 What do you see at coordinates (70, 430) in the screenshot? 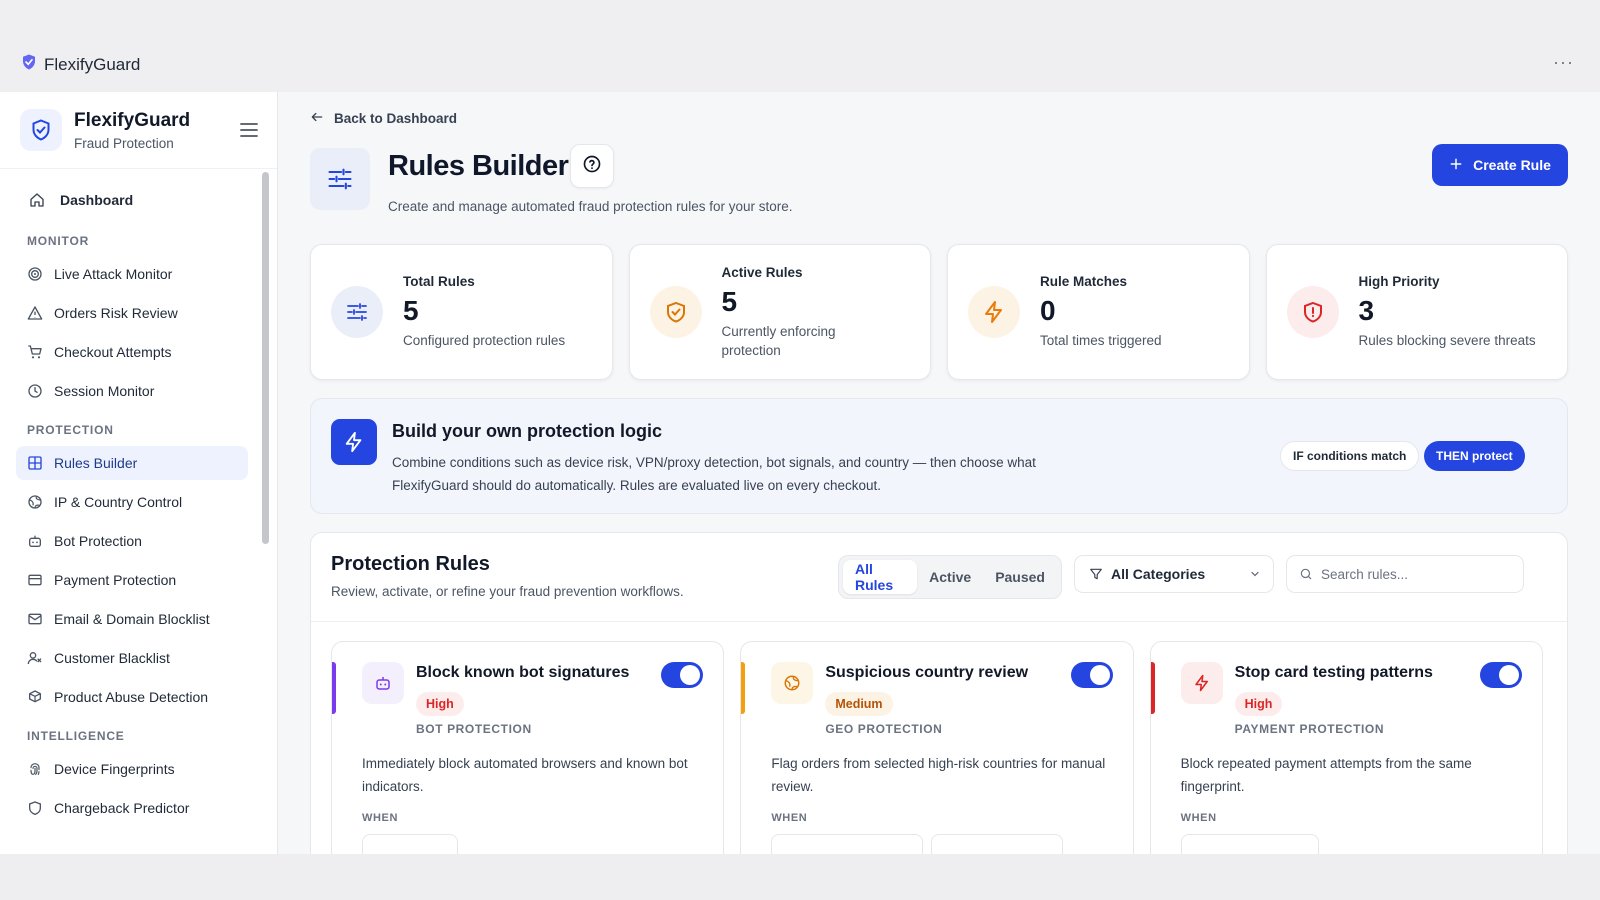
I see `sidebar-section-protection: PROTECTION` at bounding box center [70, 430].